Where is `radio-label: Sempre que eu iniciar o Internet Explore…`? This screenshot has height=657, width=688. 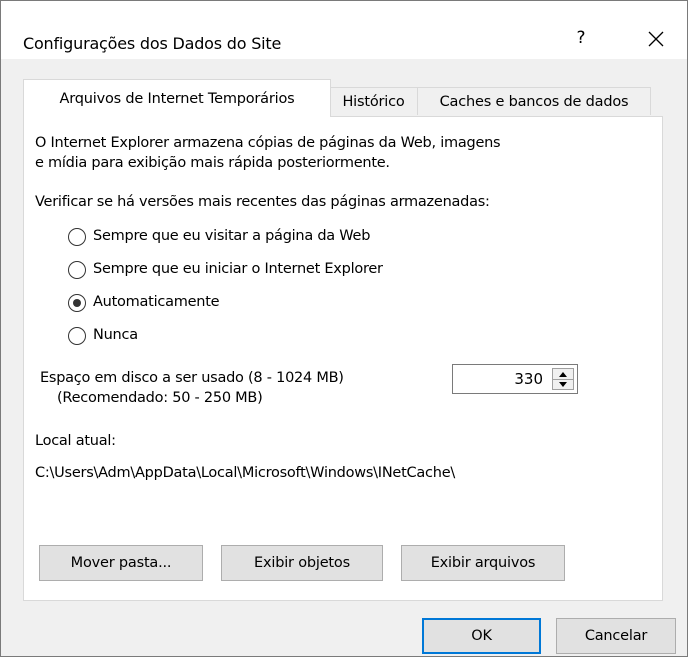 radio-label: Sempre que eu iniciar o Internet Explore… is located at coordinates (238, 269).